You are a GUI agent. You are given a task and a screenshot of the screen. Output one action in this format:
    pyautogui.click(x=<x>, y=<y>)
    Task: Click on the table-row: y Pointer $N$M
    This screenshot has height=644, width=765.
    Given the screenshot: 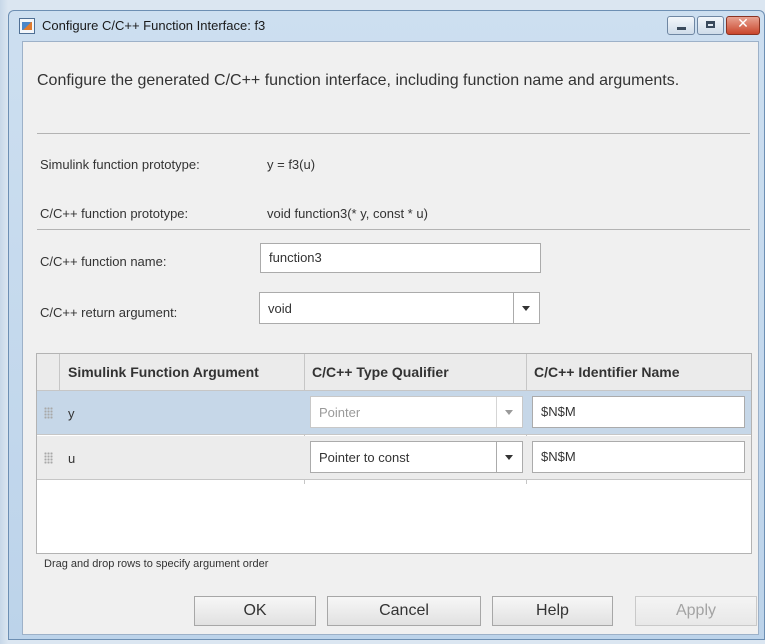 What is the action you would take?
    pyautogui.click(x=394, y=413)
    